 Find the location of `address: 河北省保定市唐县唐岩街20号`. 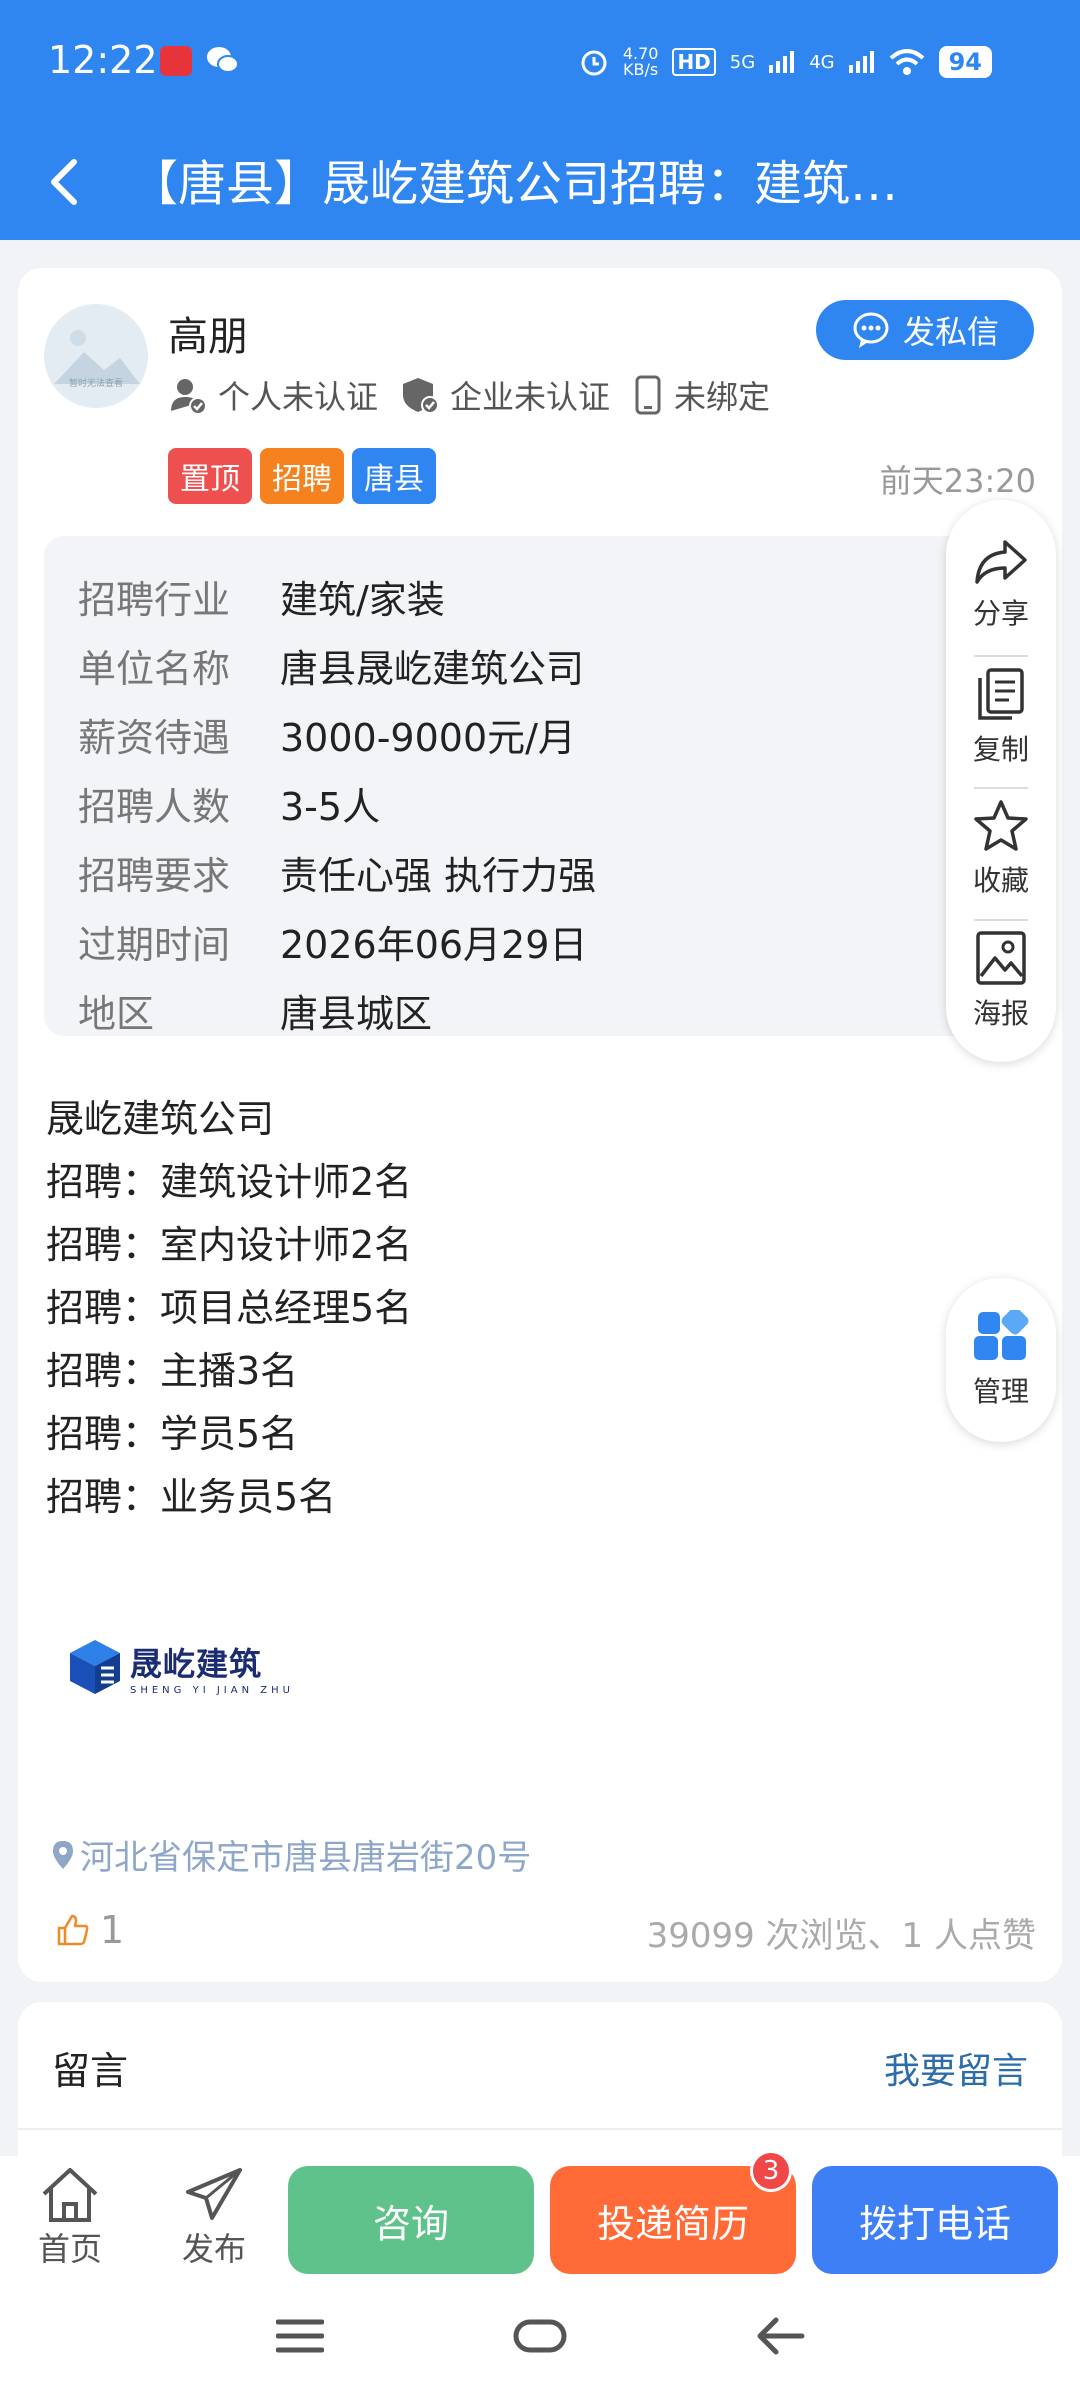

address: 河北省保定市唐县唐岩街20号 is located at coordinates (291, 1854).